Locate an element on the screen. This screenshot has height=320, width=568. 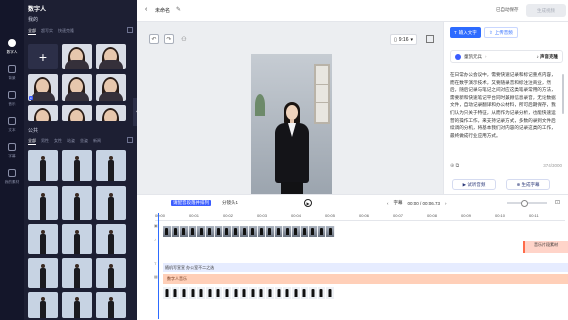
digital-human-track is located at coordinates (365, 279).